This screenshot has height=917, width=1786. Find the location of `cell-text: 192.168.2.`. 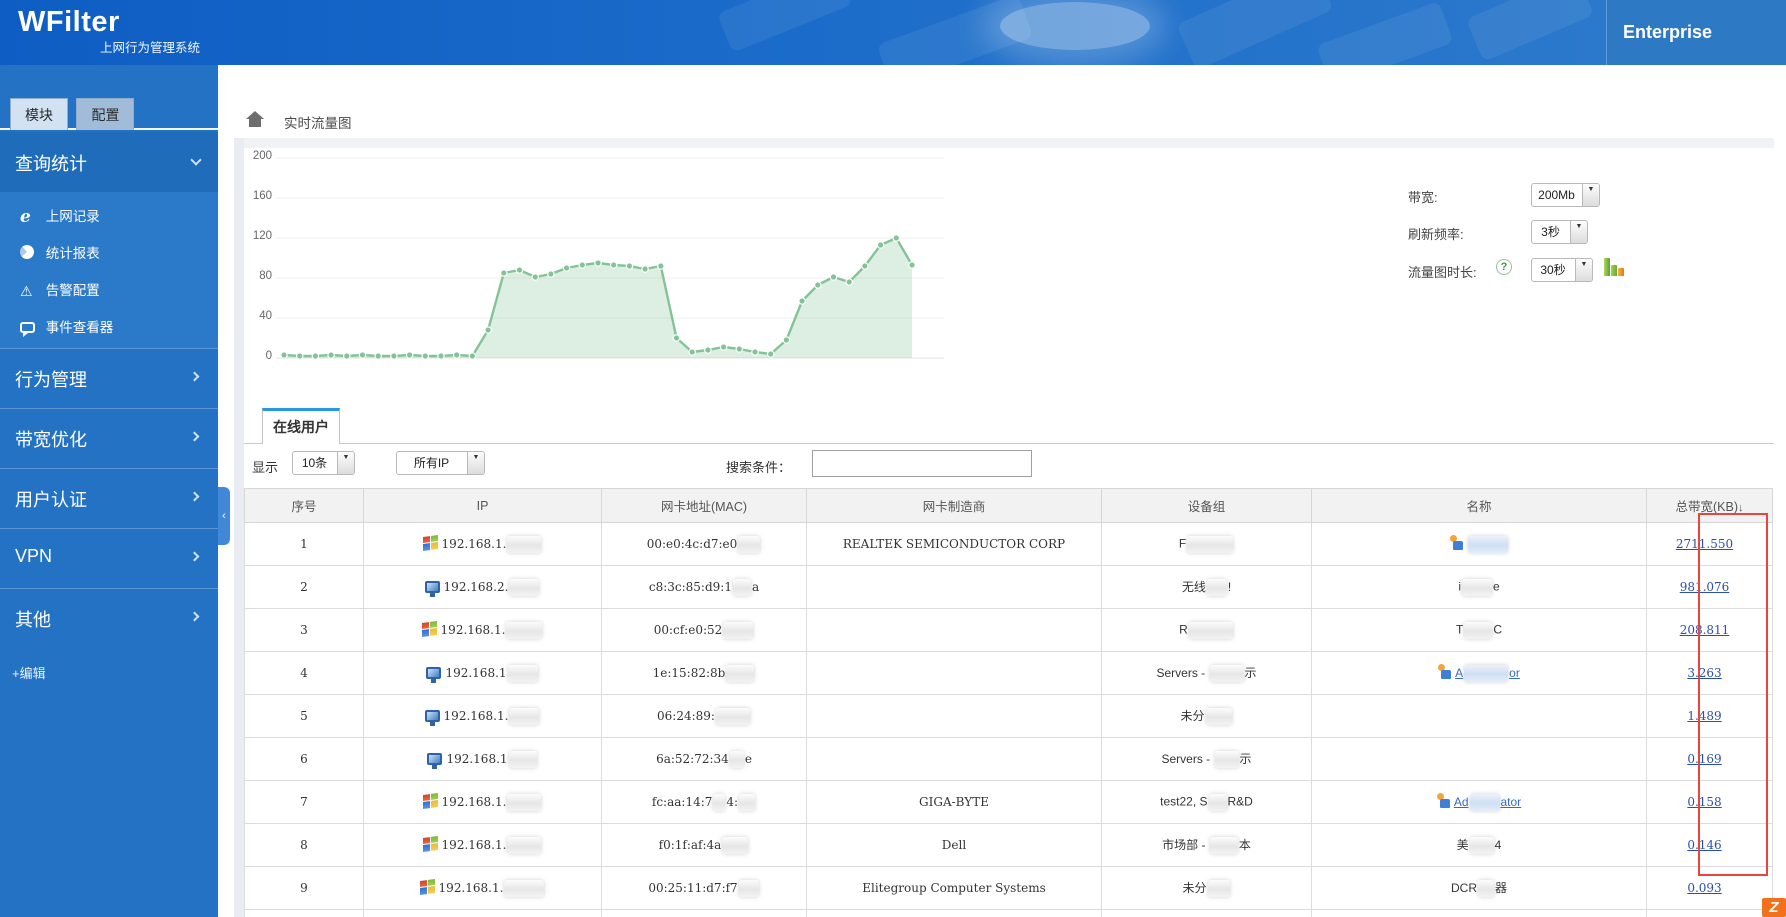

cell-text: 192.168.2. is located at coordinates (476, 586).